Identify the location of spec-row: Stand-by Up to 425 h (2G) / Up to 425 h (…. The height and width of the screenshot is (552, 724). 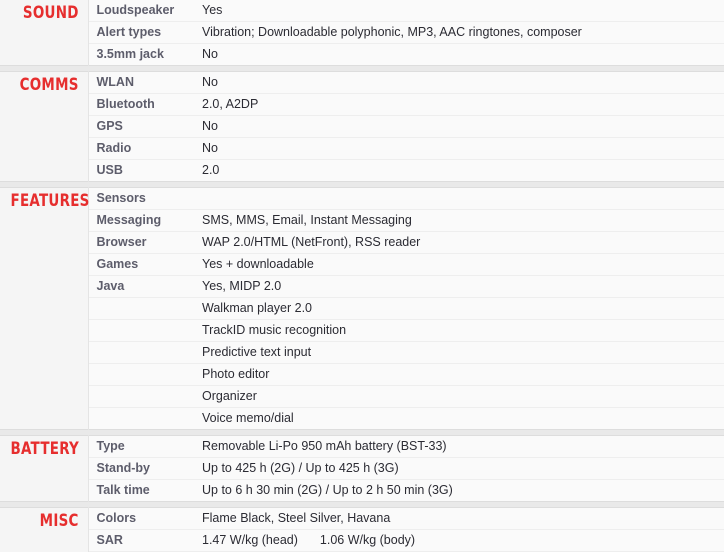
(362, 468).